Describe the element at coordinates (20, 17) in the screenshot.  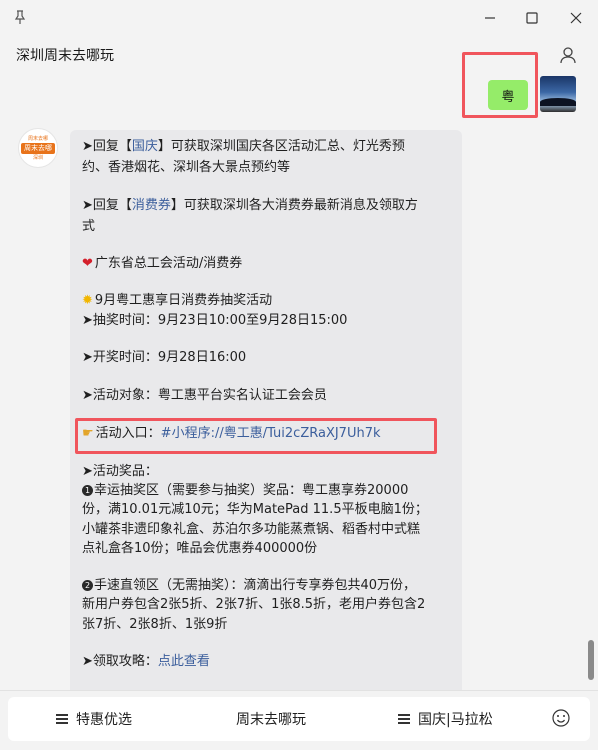
I see `pin-icon` at that location.